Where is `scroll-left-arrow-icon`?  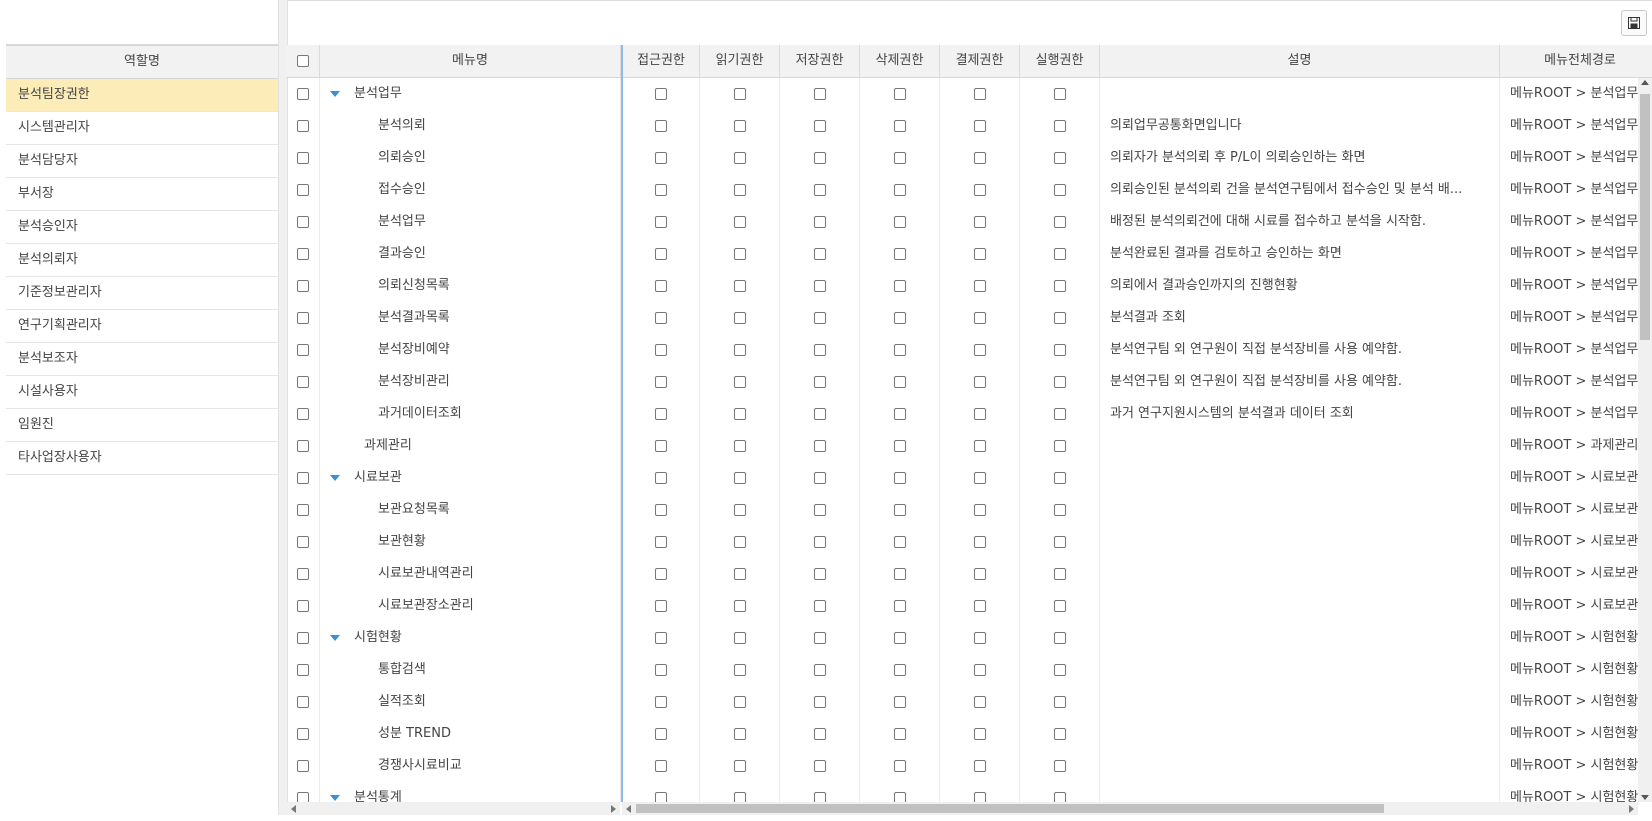 scroll-left-arrow-icon is located at coordinates (293, 809).